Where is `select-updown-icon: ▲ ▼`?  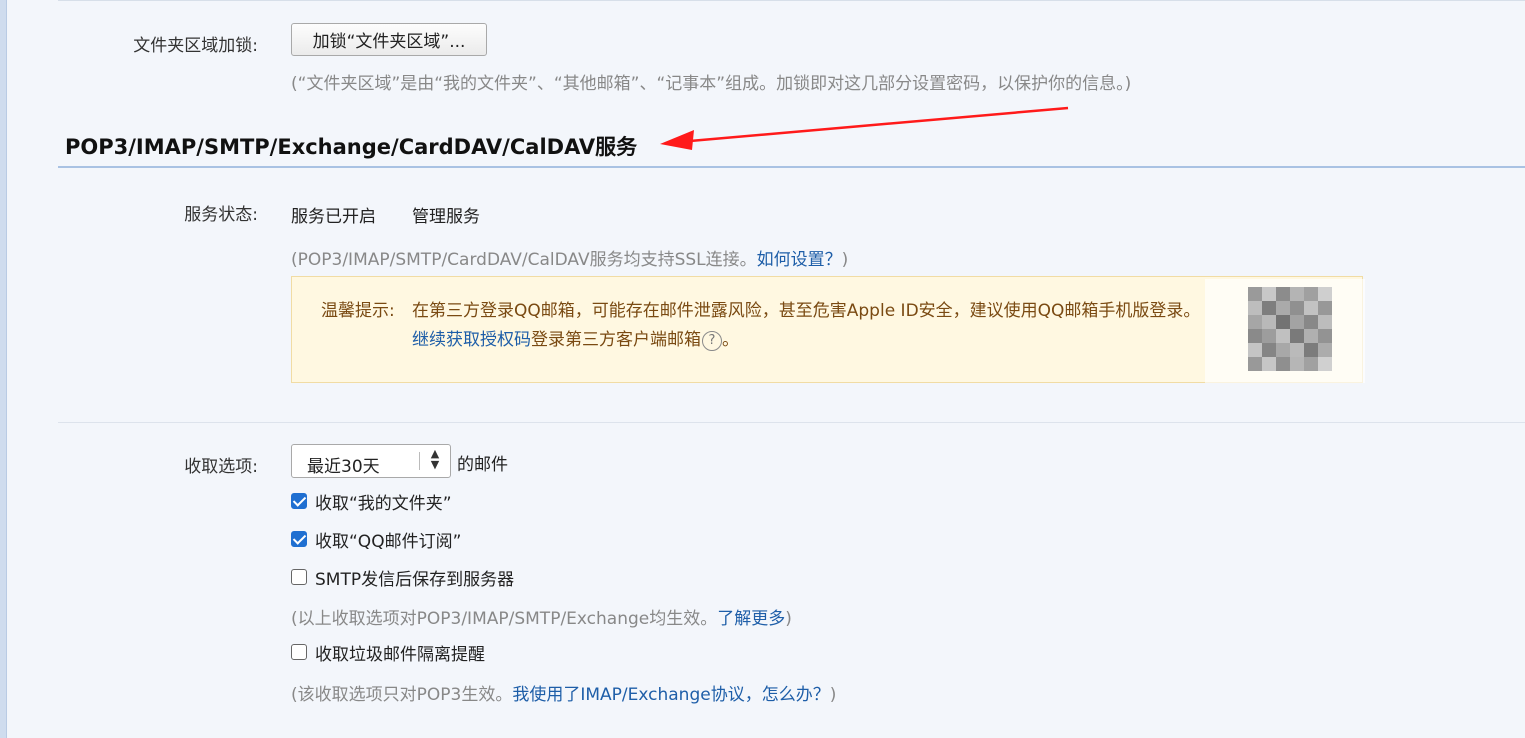 select-updown-icon: ▲ ▼ is located at coordinates (435, 459).